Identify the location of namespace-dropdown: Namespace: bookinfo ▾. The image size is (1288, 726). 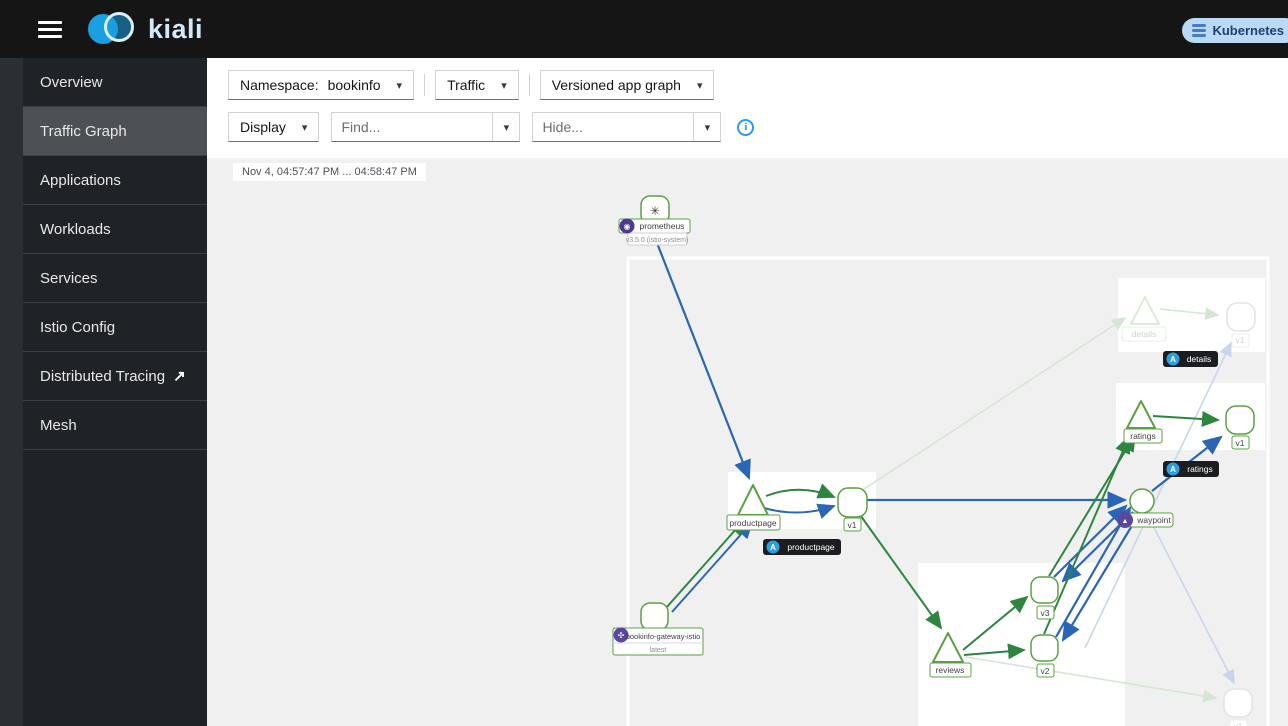
(321, 85).